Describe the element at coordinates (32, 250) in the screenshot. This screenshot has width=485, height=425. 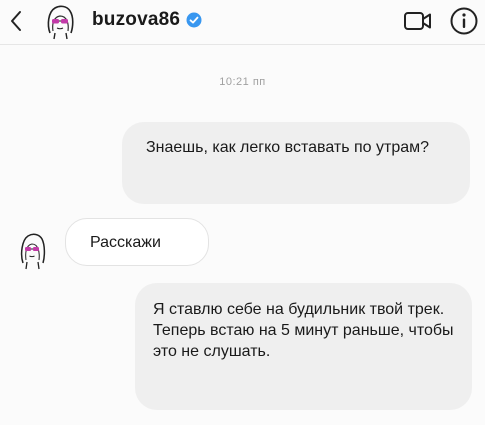
I see `sender-avatar` at that location.